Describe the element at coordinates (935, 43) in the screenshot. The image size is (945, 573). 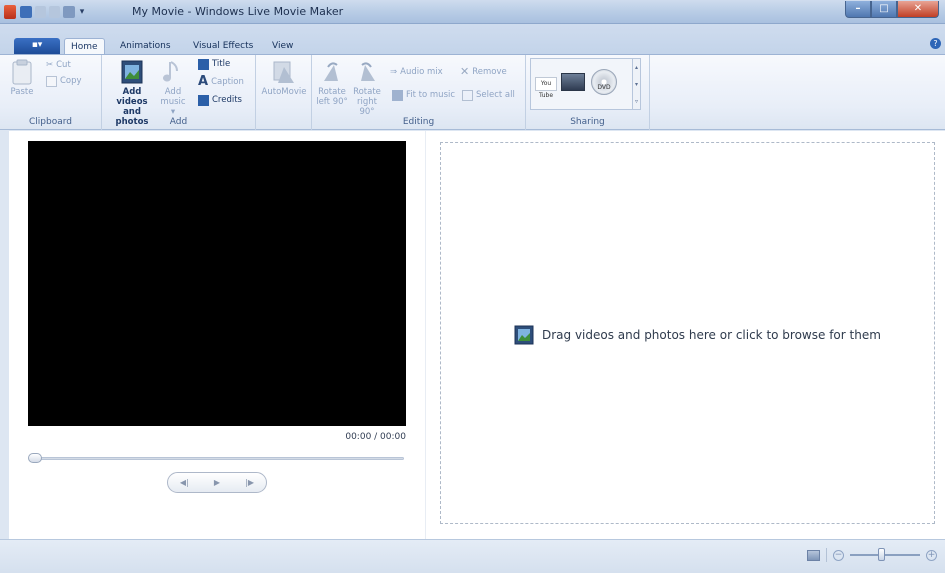
I see `help-icon: ?` at that location.